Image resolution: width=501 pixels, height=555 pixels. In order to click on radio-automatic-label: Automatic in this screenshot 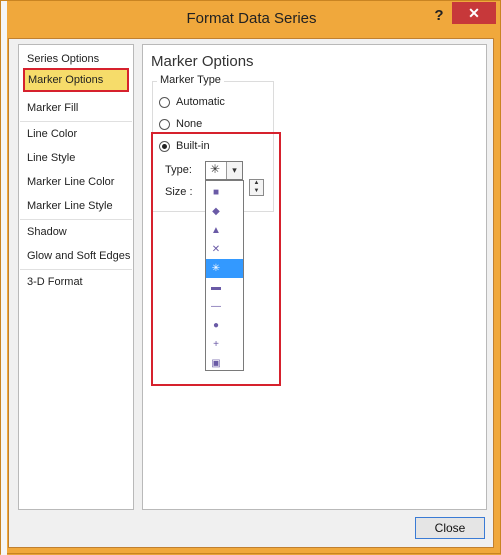, I will do `click(200, 102)`.